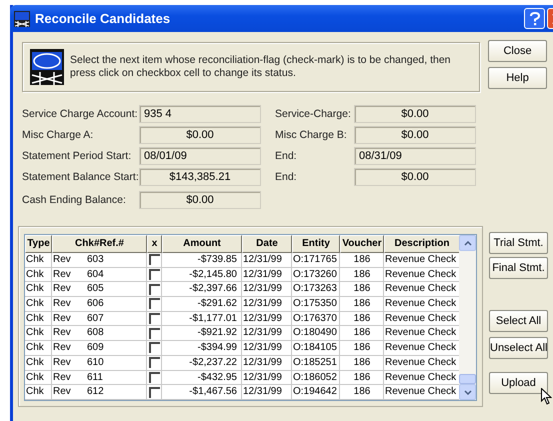  What do you see at coordinates (202, 334) in the screenshot?
I see `table-cell: -$921.92` at bounding box center [202, 334].